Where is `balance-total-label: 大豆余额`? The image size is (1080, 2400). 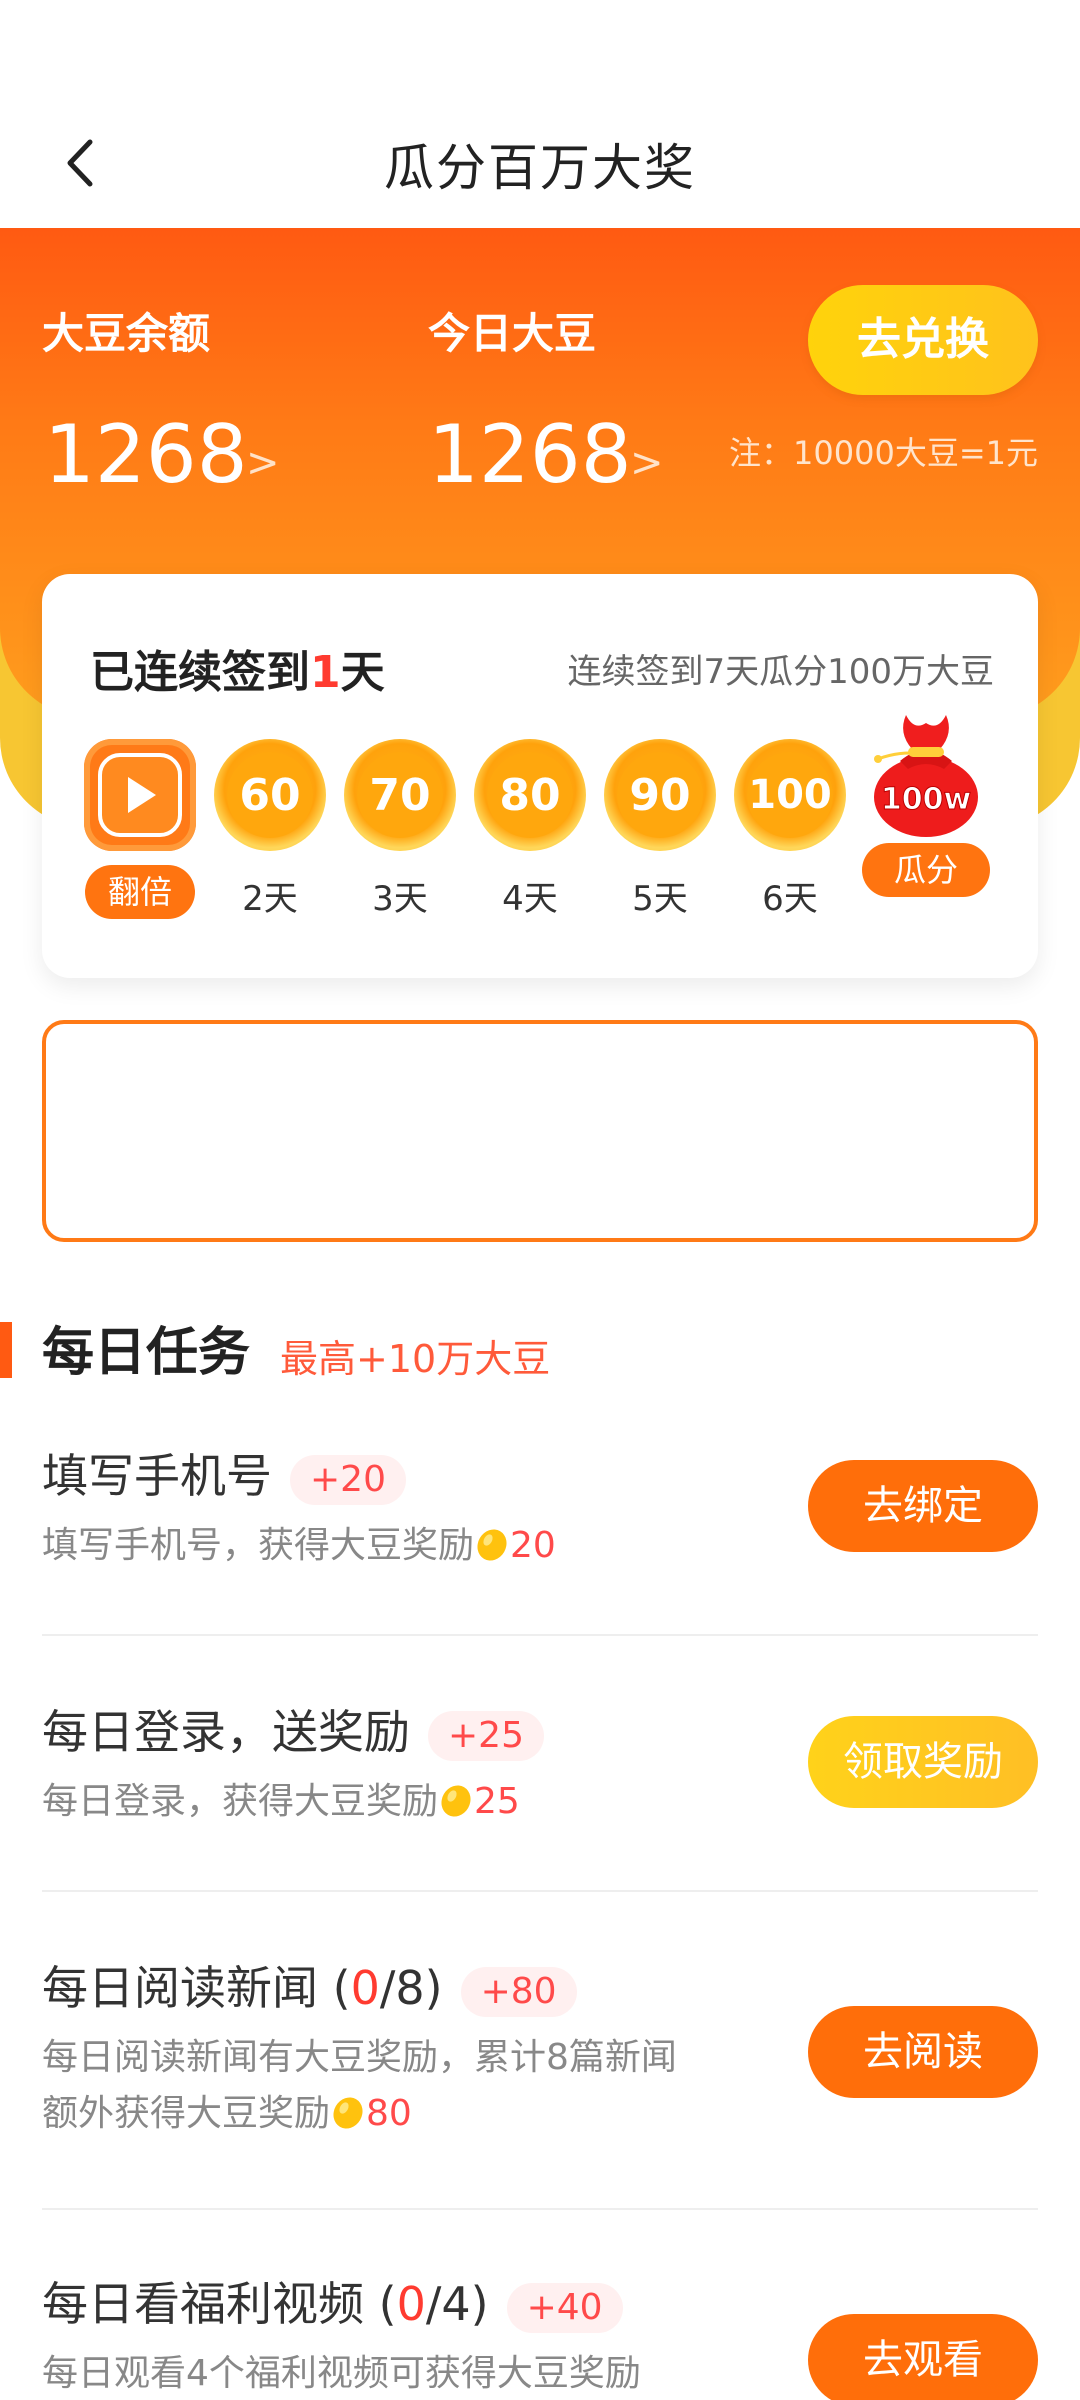
balance-total-label: 大豆余额 is located at coordinates (126, 333).